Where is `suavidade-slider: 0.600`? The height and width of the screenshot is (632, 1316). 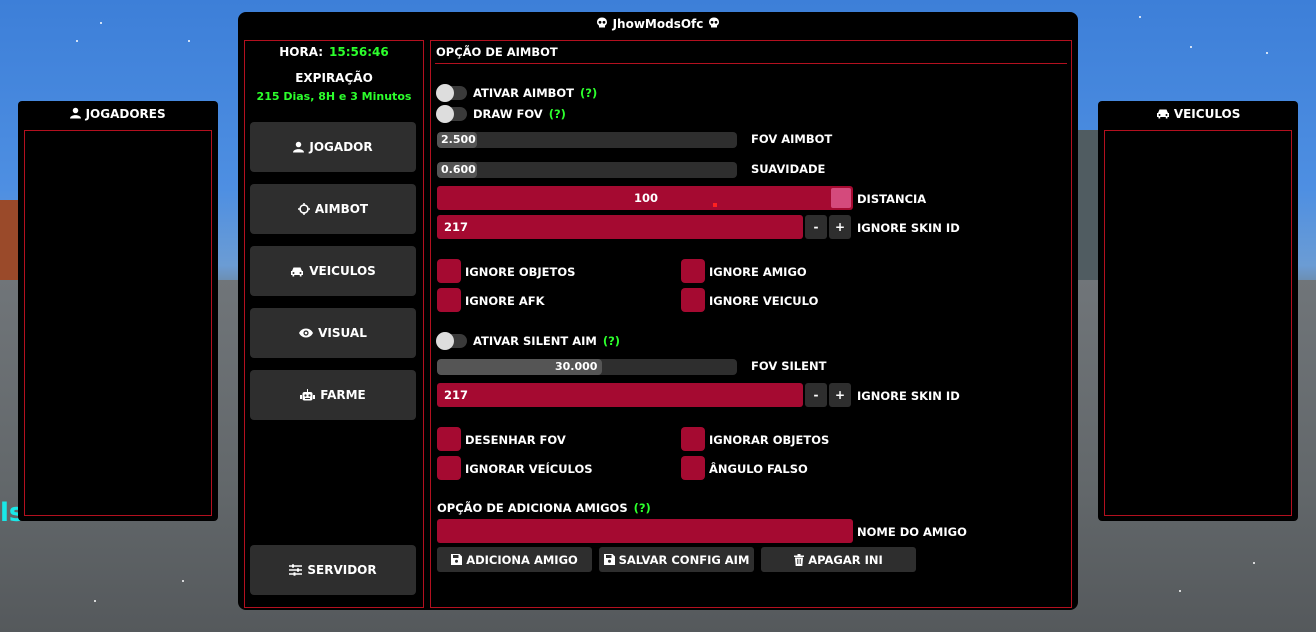 suavidade-slider: 0.600 is located at coordinates (587, 170).